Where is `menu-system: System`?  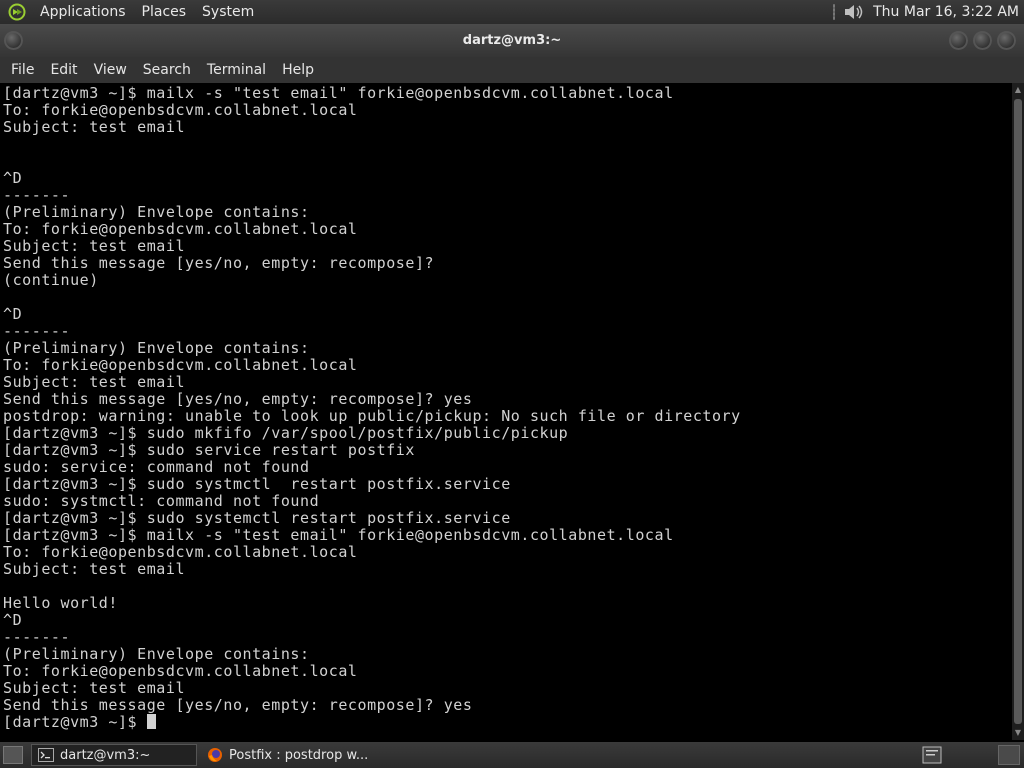 menu-system: System is located at coordinates (228, 12).